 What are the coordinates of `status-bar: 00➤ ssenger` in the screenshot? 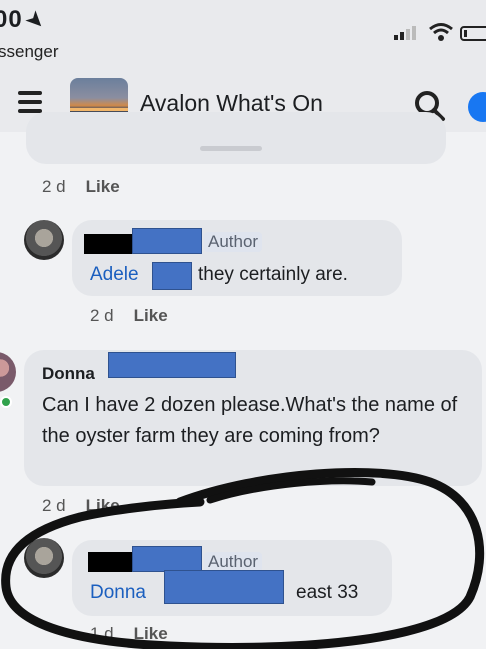 It's located at (243, 33).